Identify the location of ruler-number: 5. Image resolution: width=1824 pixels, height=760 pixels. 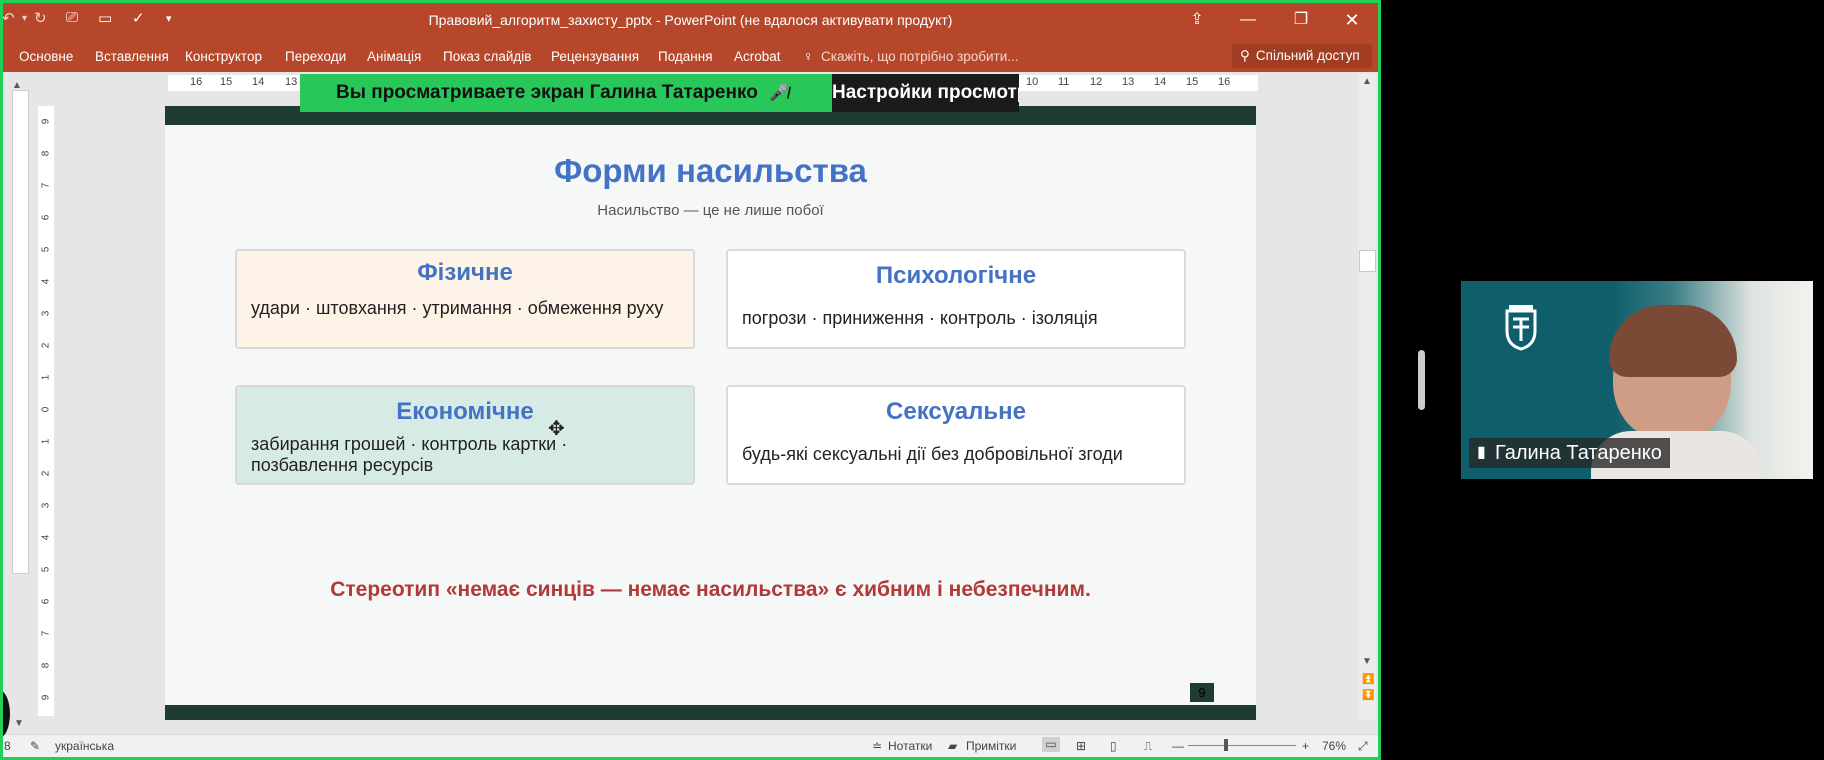
(46, 569).